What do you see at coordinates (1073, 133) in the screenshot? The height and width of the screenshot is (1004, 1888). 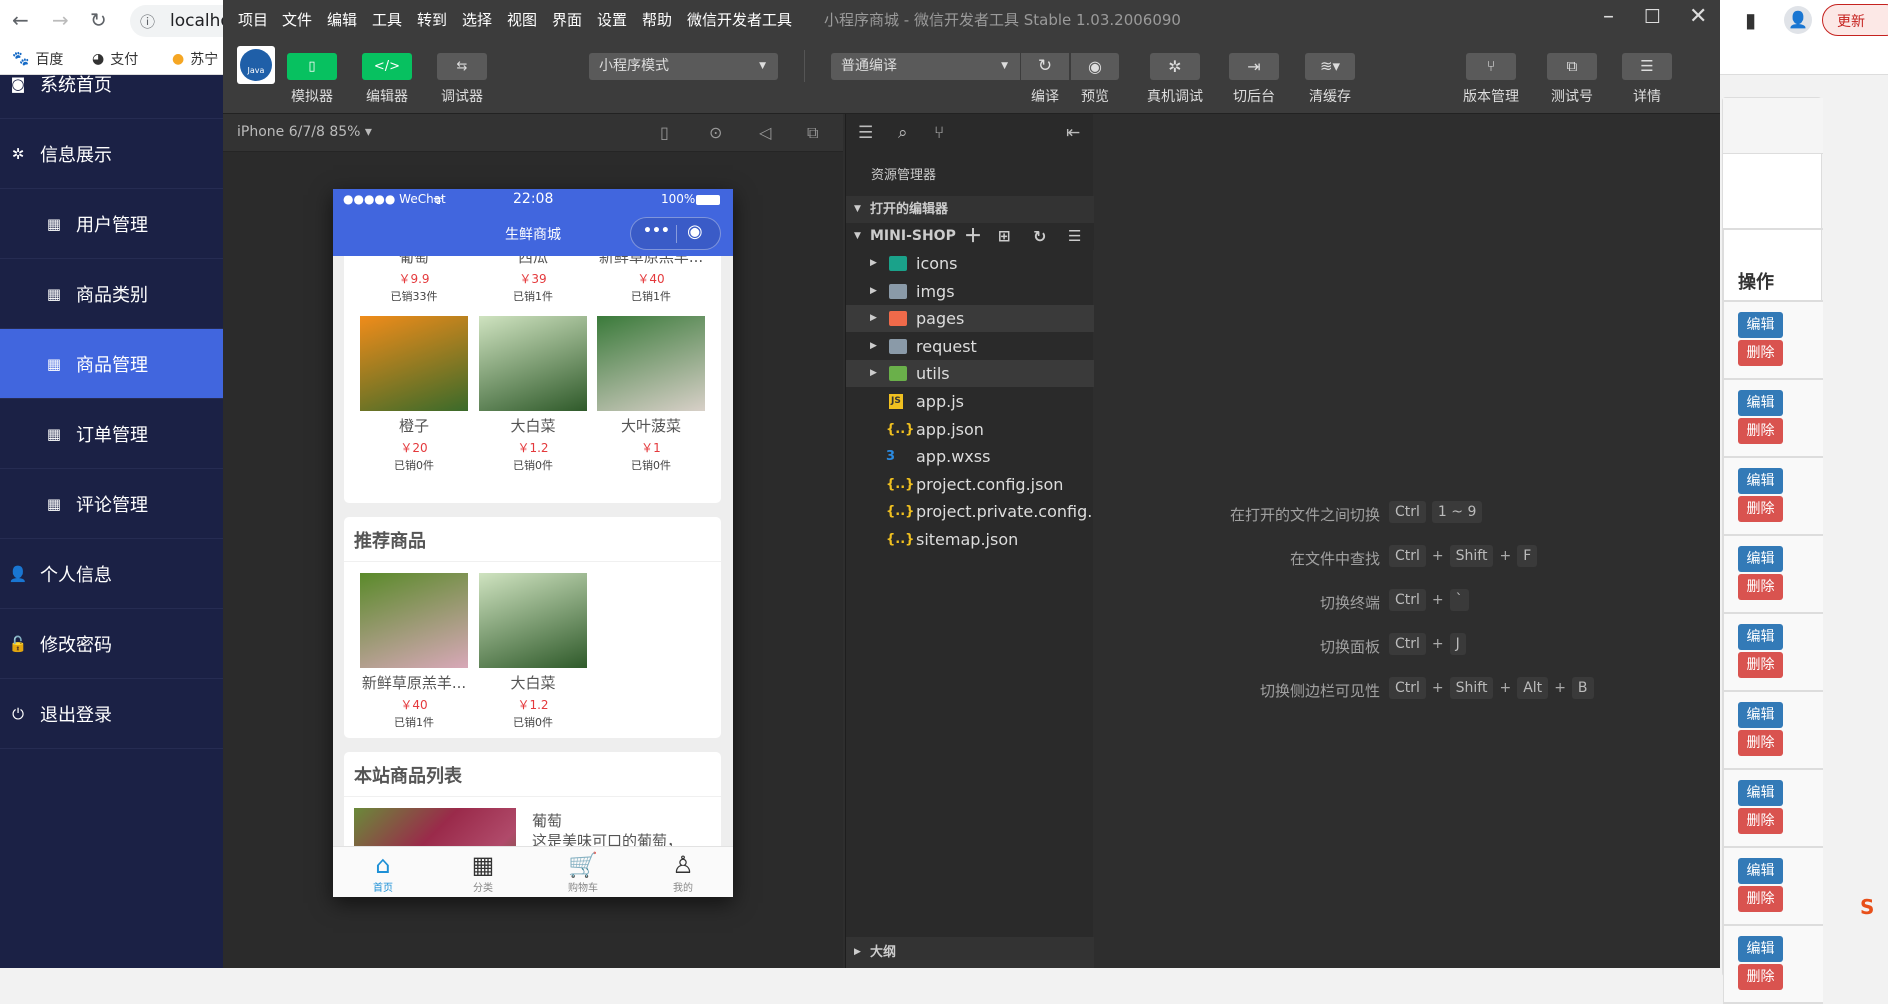 I see `collapse-sidebar-icon: ⇤` at bounding box center [1073, 133].